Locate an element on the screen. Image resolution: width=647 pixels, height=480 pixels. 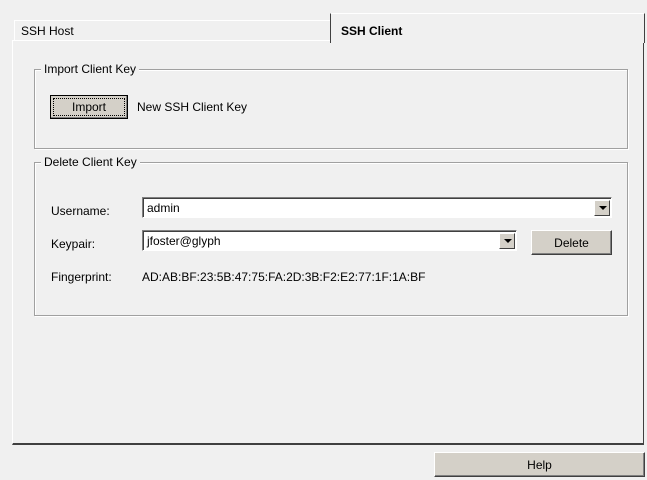
tab-ssh-client: SSH Client is located at coordinates (487, 28).